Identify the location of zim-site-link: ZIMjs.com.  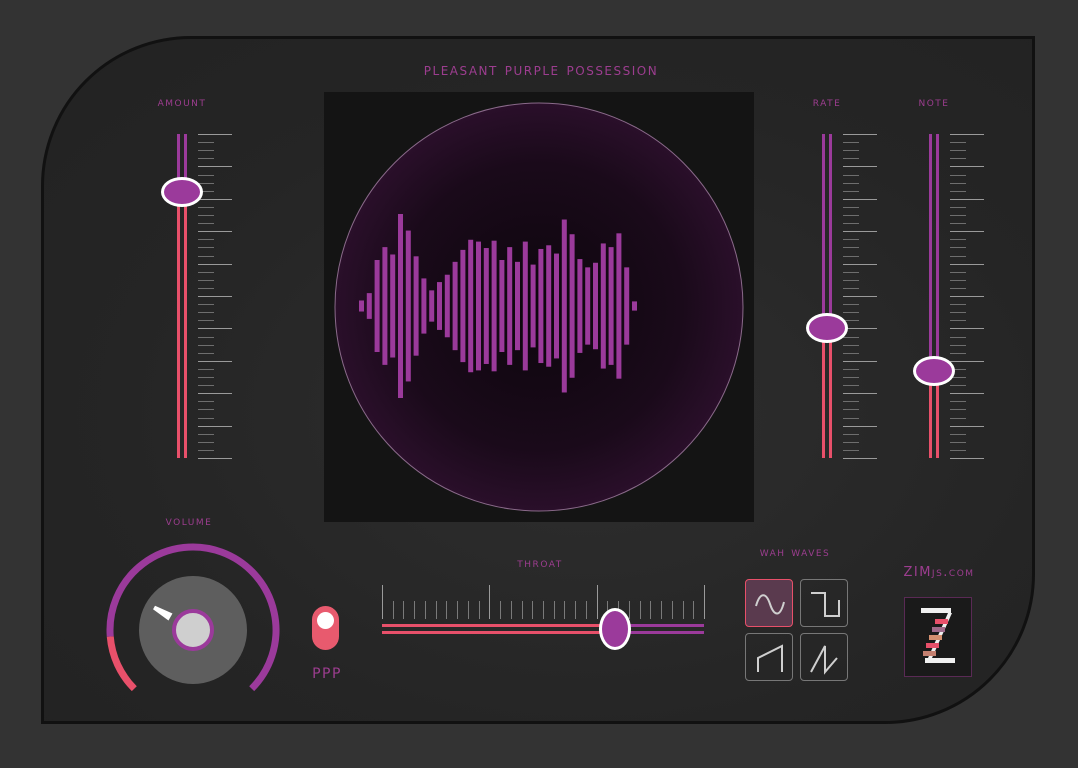
(938, 572).